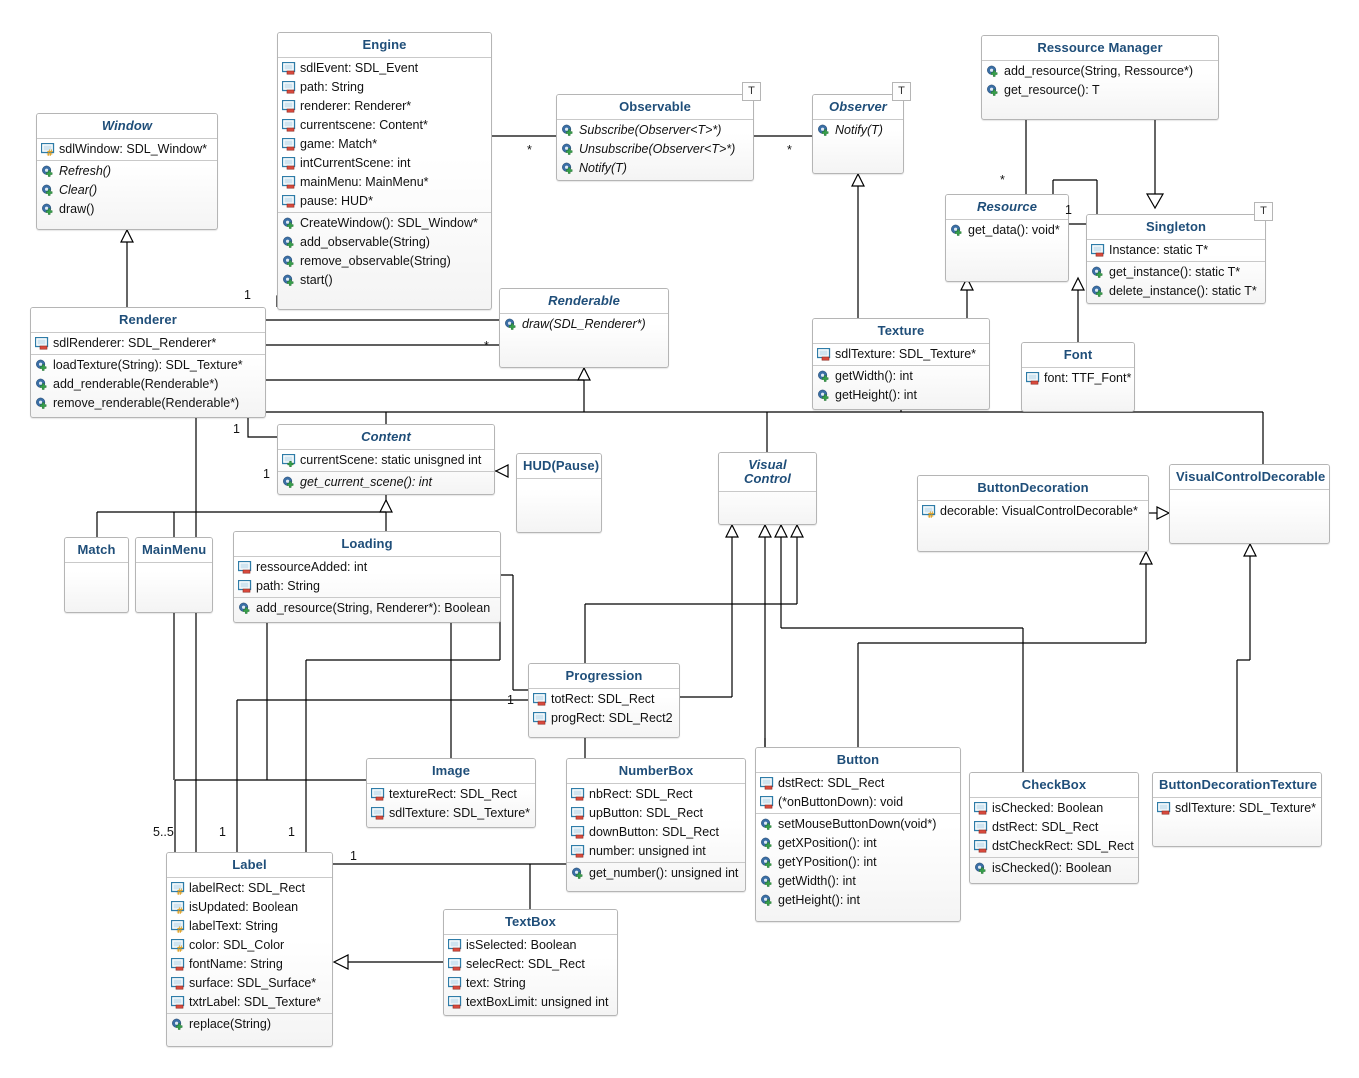  I want to click on class-box-resource: Resource get_data(): void*, so click(1007, 238).